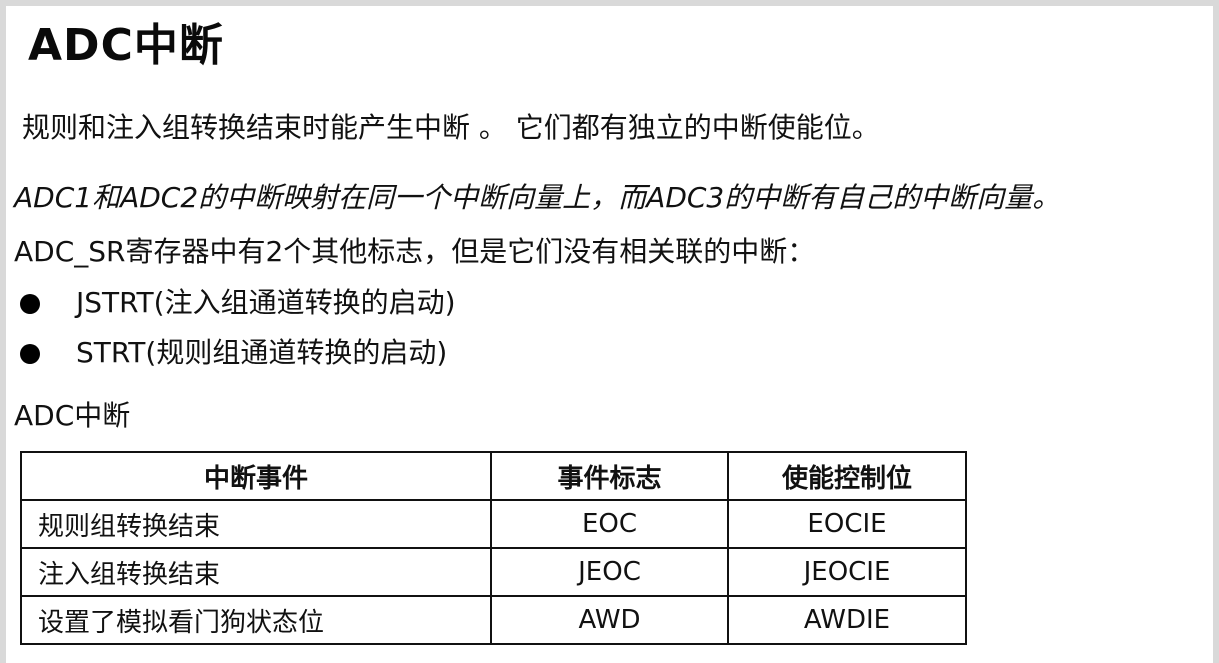  I want to click on table-caption: ADC中断, so click(72, 415).